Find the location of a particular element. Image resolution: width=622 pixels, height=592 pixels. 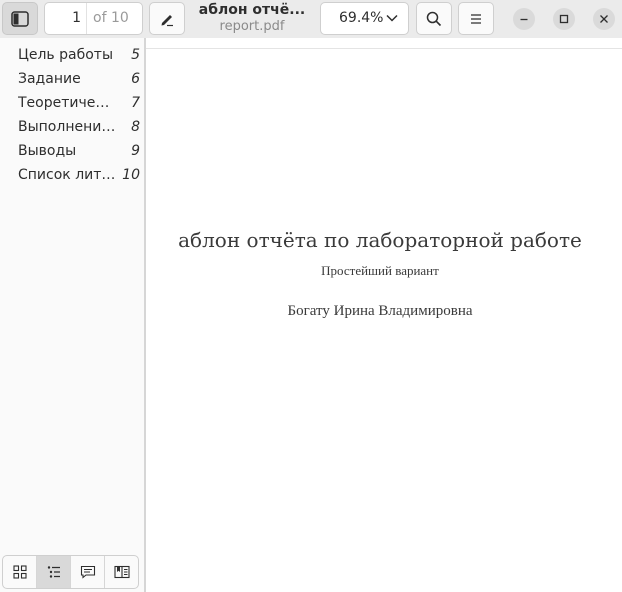

outline-icon is located at coordinates (53, 572).